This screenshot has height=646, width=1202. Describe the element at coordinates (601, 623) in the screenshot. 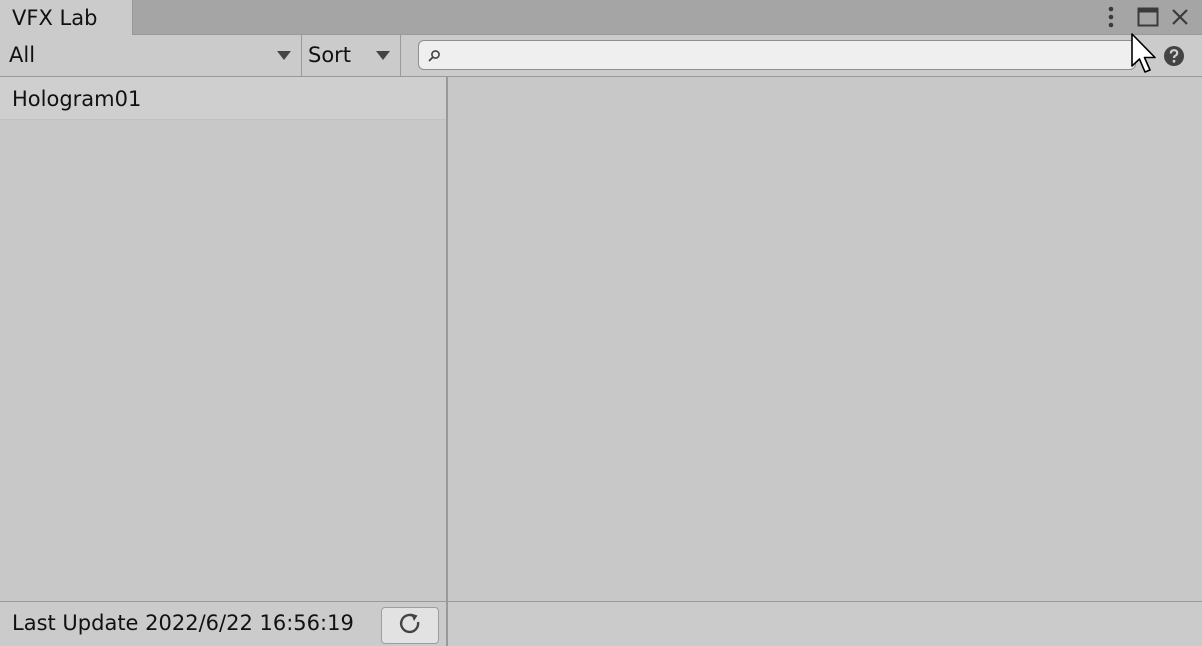

I see `footer-bar: Last Update 2022/6/22 16:56:19` at that location.